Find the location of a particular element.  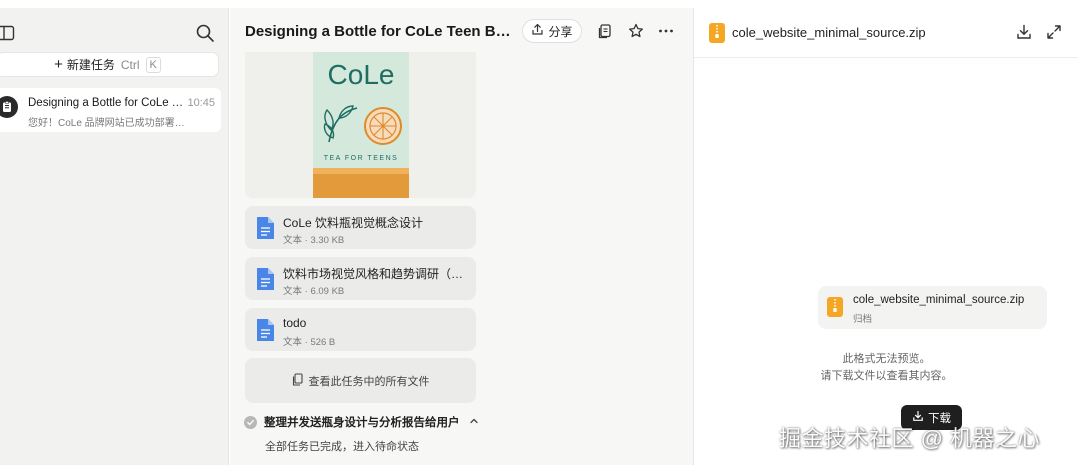

bottle-tagline: TEA FOR TEENS is located at coordinates (361, 158).